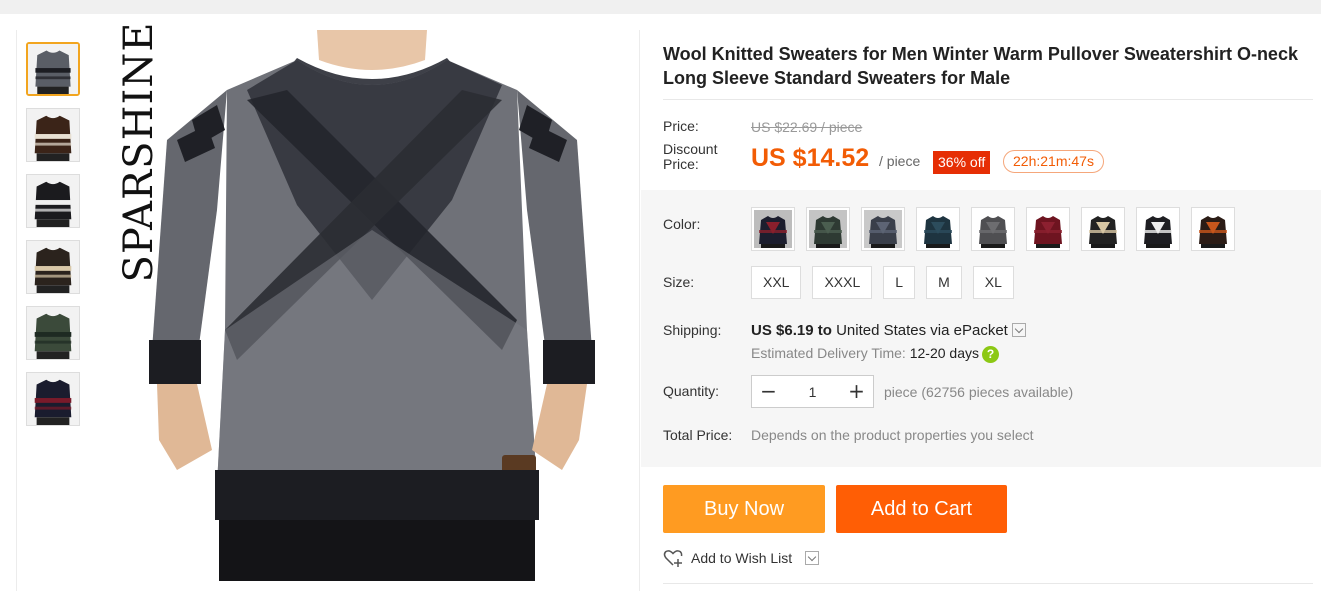  I want to click on quantity-label: Quantity:, so click(691, 391).